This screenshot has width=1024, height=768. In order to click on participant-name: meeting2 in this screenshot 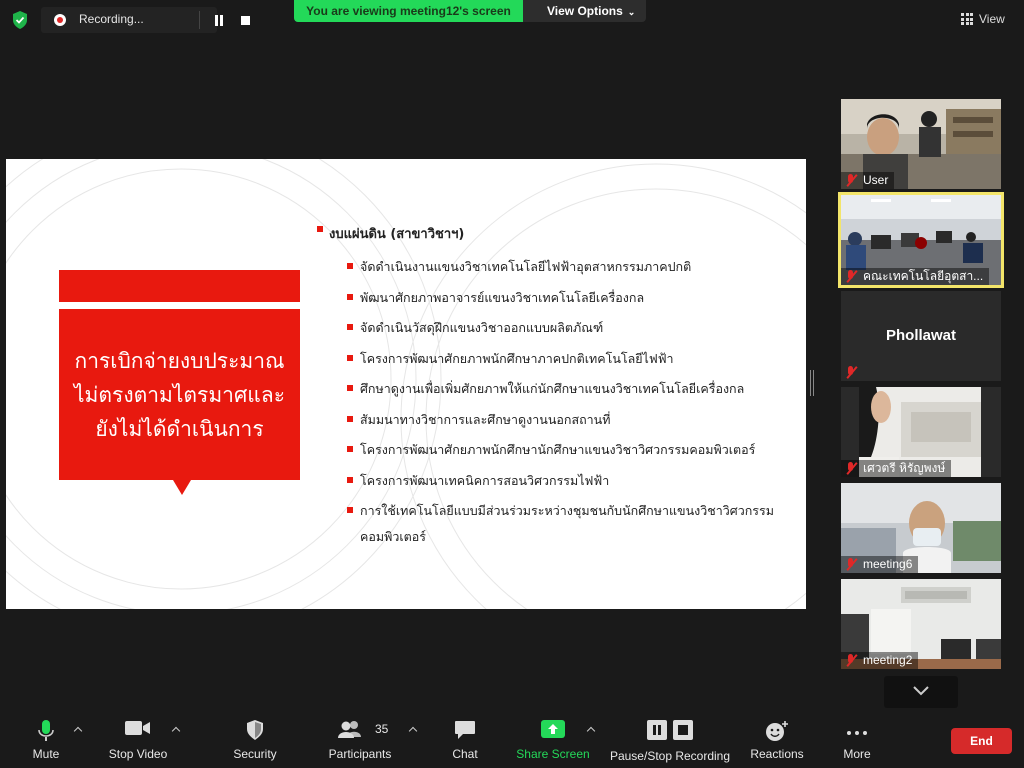, I will do `click(880, 660)`.